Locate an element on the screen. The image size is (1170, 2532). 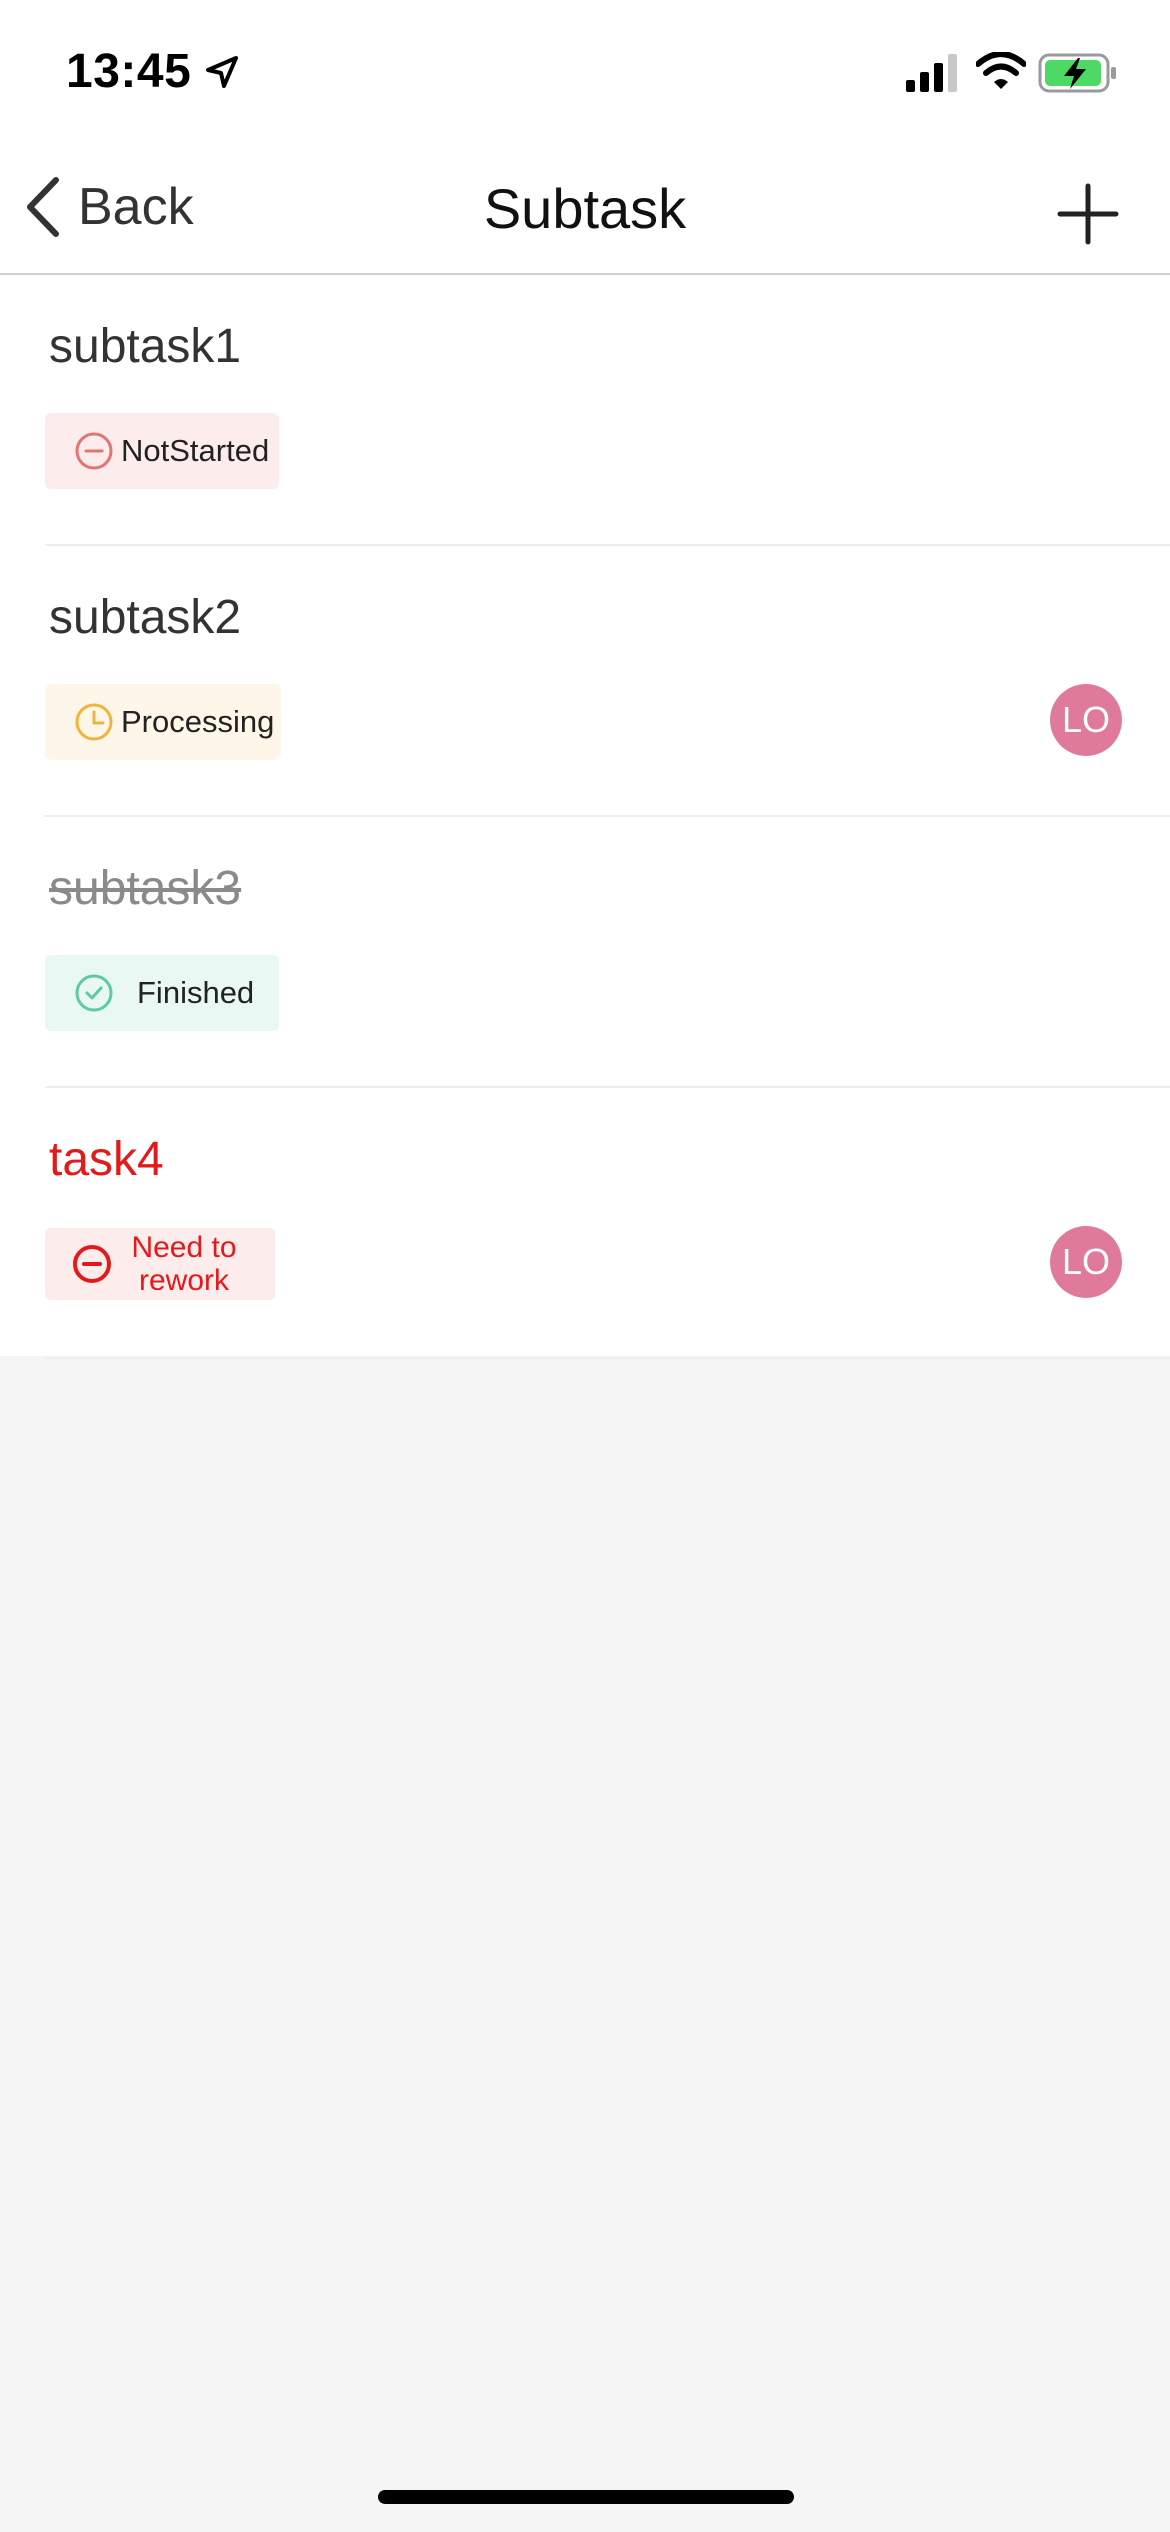
status-label: NotStarted is located at coordinates (195, 450).